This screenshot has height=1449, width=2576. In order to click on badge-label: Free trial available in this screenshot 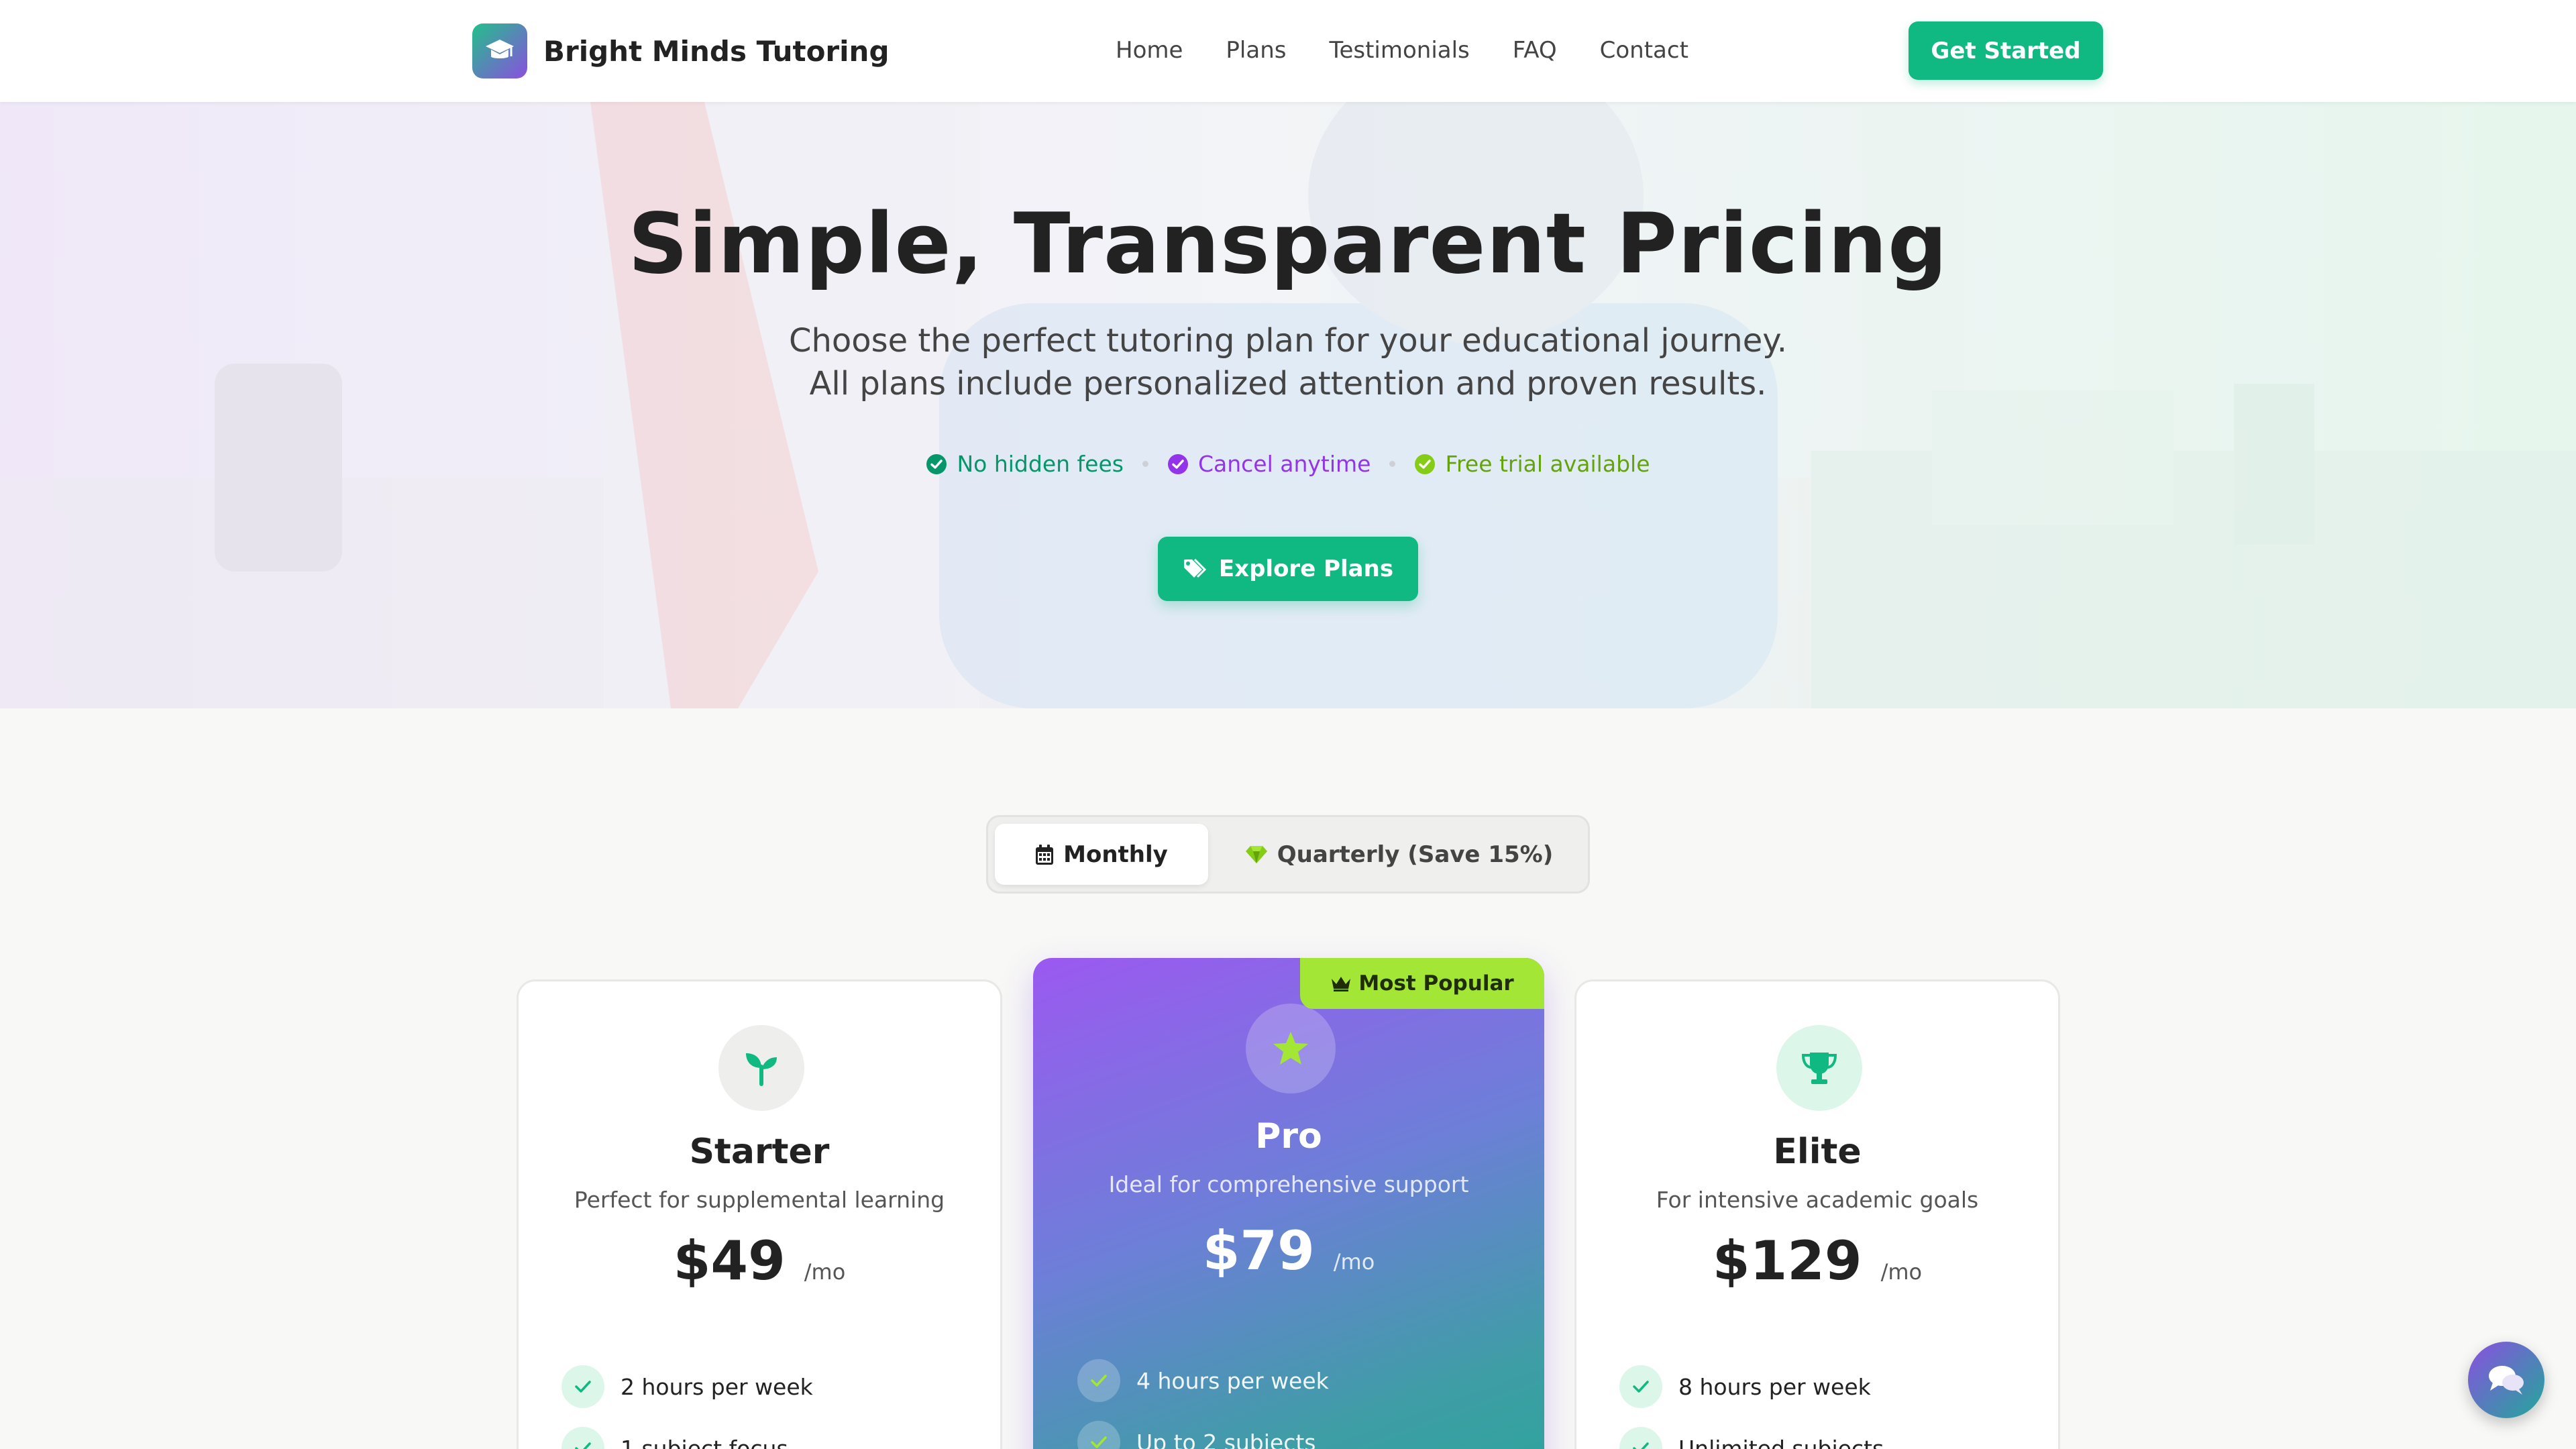, I will do `click(1547, 464)`.